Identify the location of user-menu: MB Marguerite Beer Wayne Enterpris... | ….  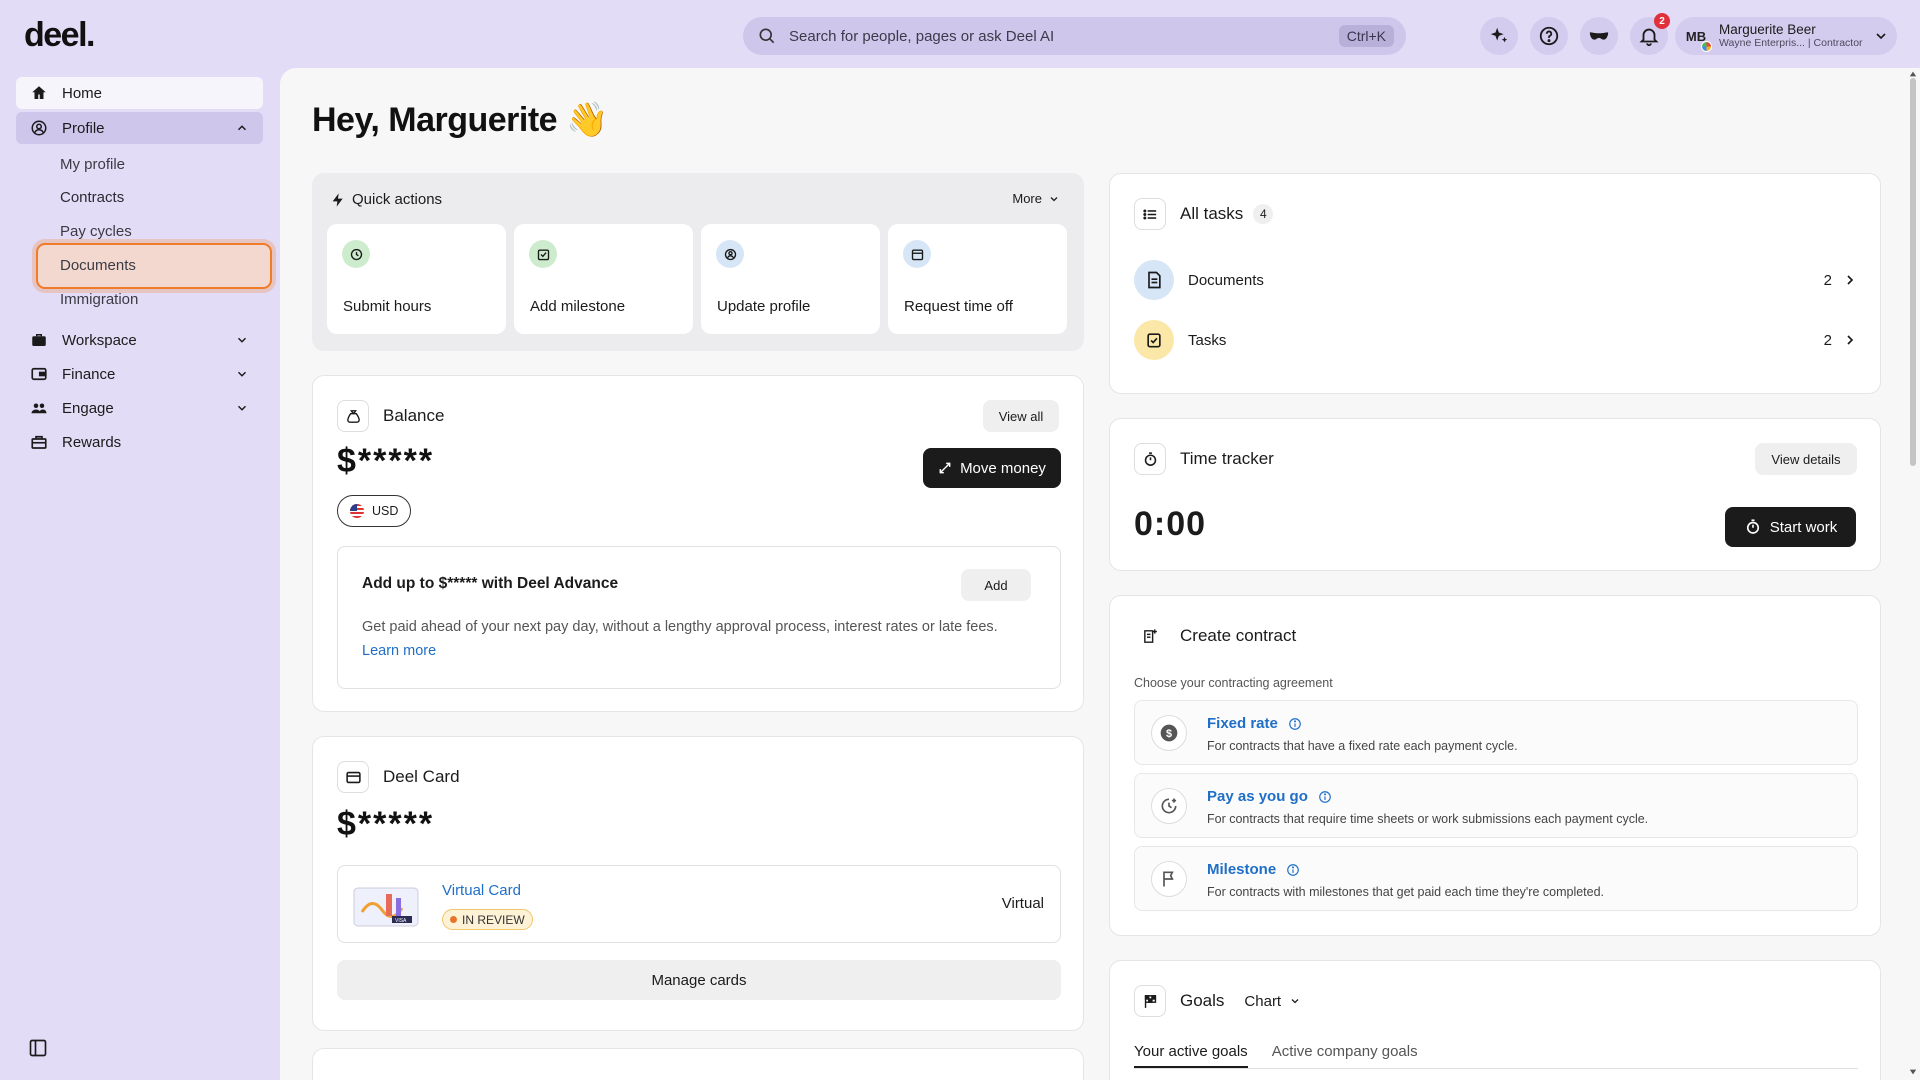
(1786, 36).